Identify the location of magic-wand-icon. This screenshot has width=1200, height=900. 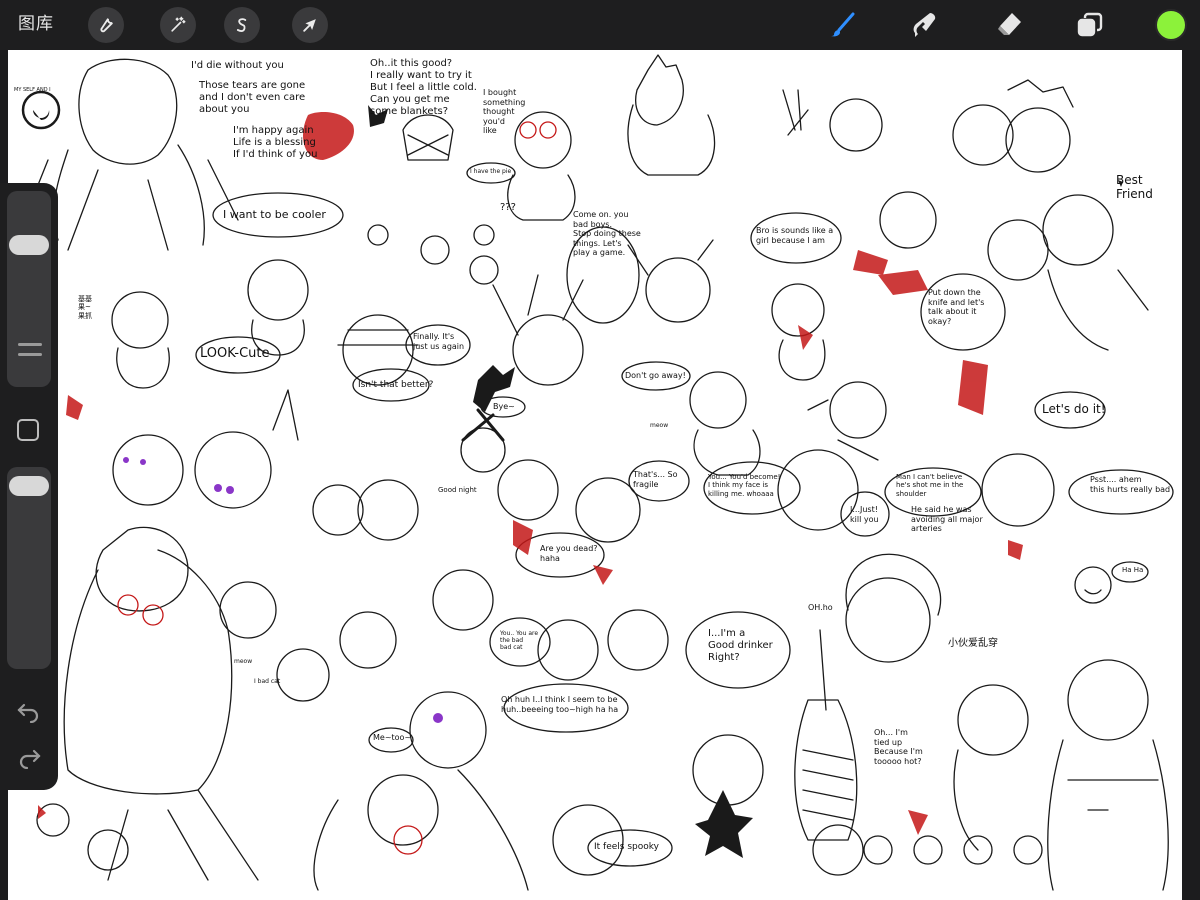
(178, 25).